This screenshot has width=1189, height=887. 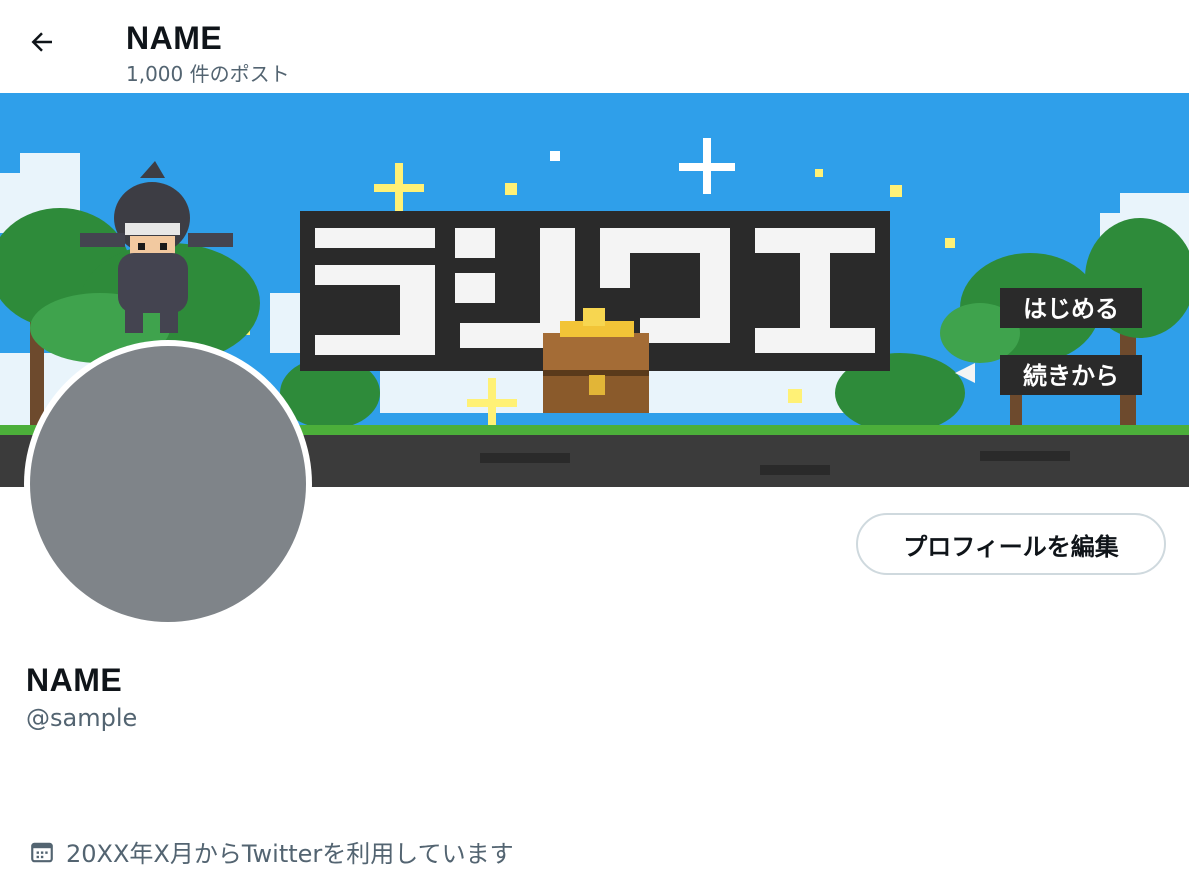 What do you see at coordinates (208, 74) in the screenshot?
I see `post-count: 1,000 件のポスト` at bounding box center [208, 74].